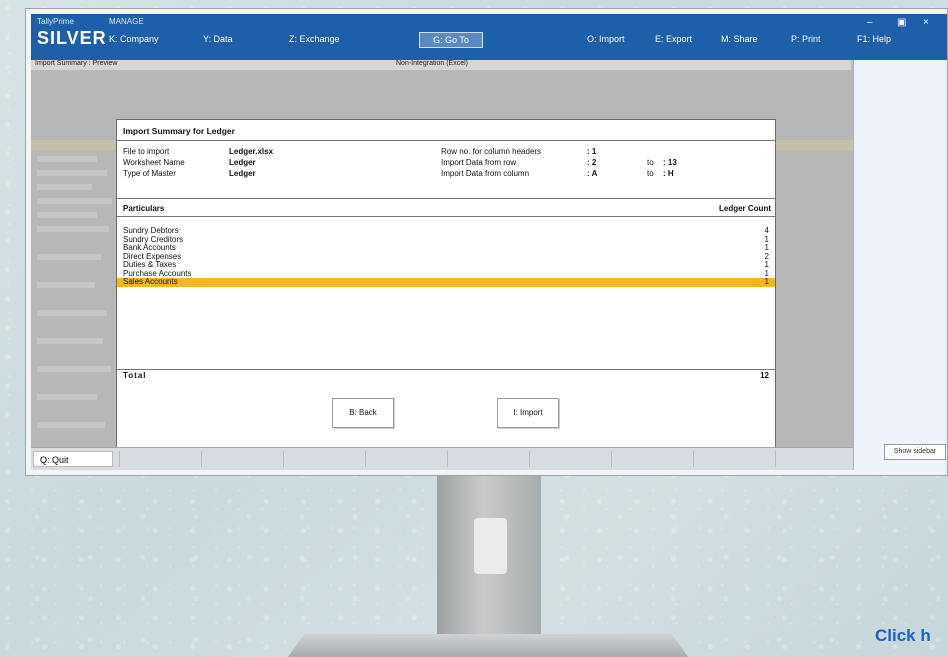  Describe the element at coordinates (55, 21) in the screenshot. I see `brand-name: TallyPrime` at that location.